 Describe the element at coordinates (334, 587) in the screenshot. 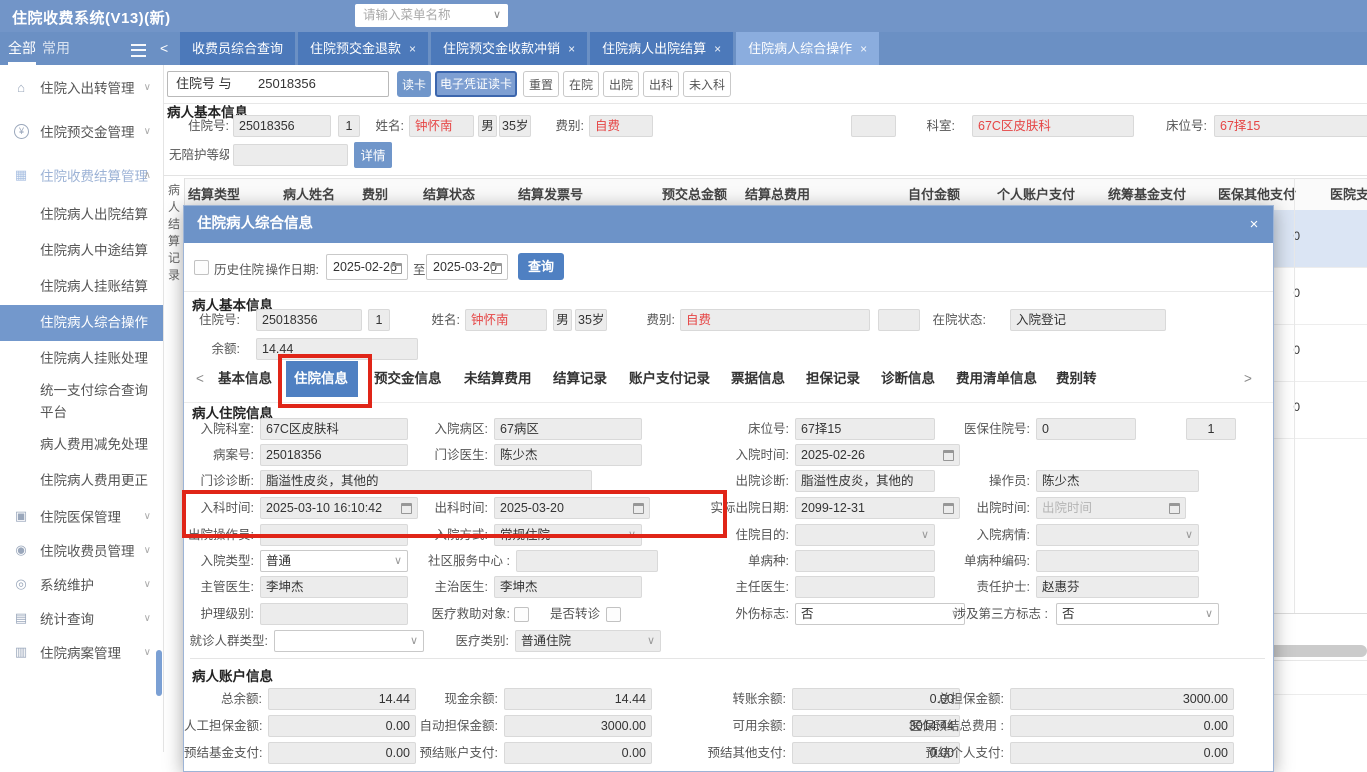

I see `attending-doctor-field: 李坤杰` at that location.